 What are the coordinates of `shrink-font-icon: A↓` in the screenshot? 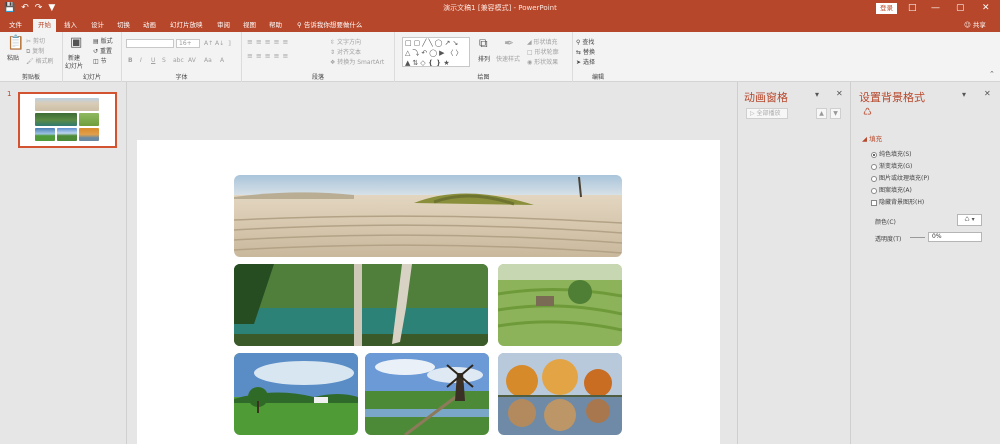 It's located at (219, 43).